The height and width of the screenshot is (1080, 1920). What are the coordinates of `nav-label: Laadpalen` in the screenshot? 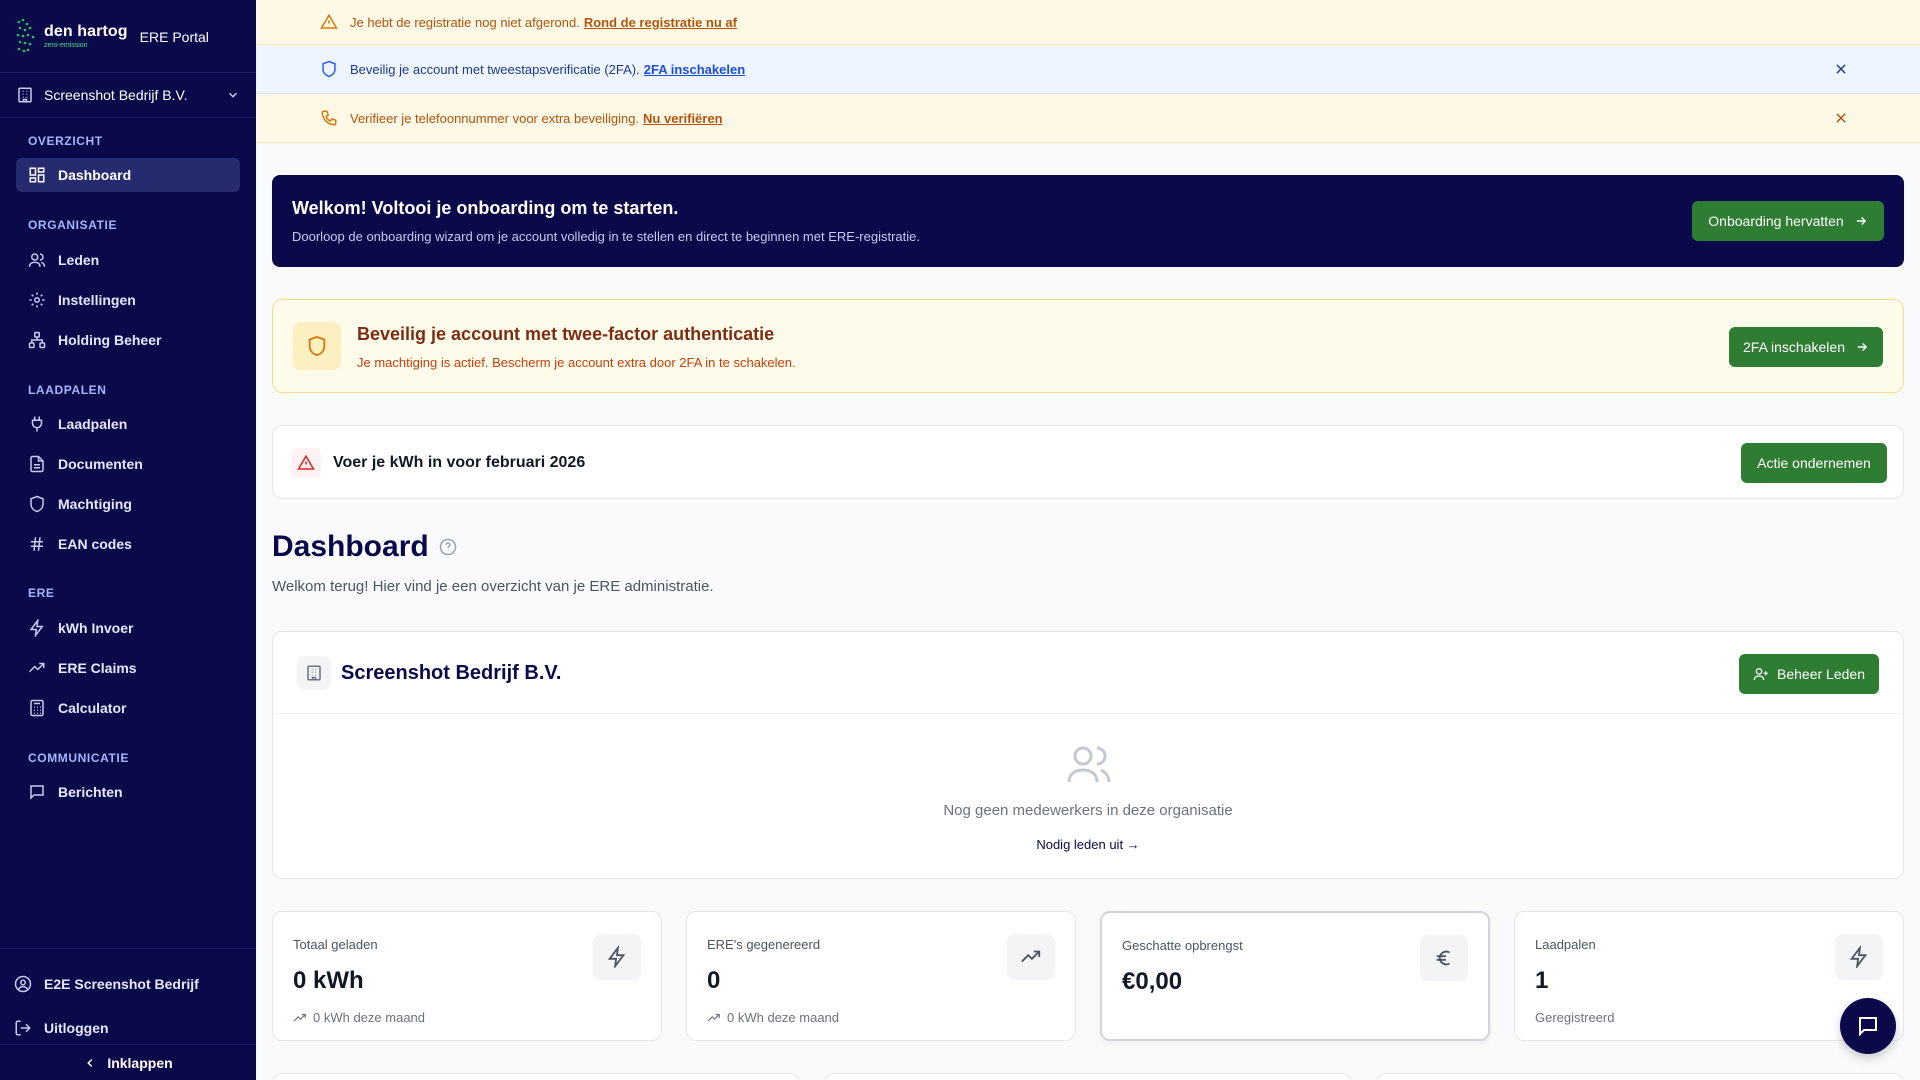 It's located at (93, 424).